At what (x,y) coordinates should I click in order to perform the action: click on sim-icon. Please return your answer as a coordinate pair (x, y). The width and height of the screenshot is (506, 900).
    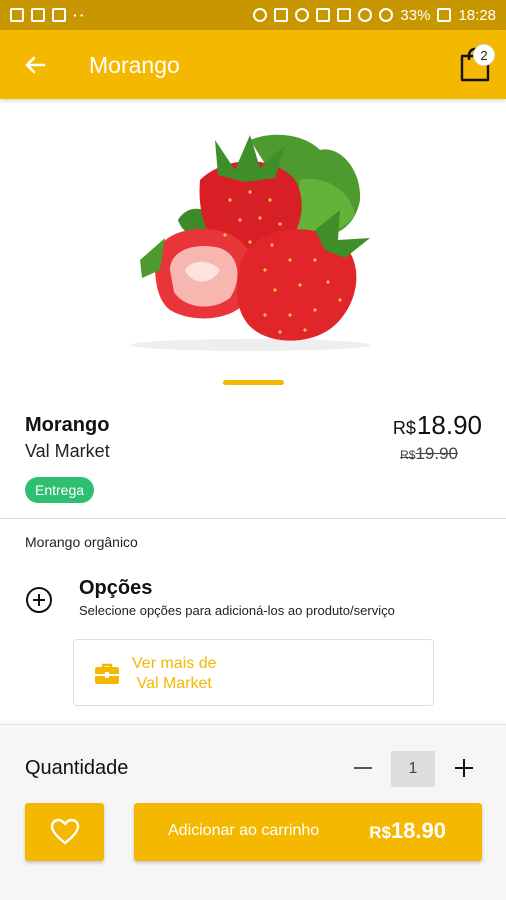
    Looking at the image, I should click on (344, 15).